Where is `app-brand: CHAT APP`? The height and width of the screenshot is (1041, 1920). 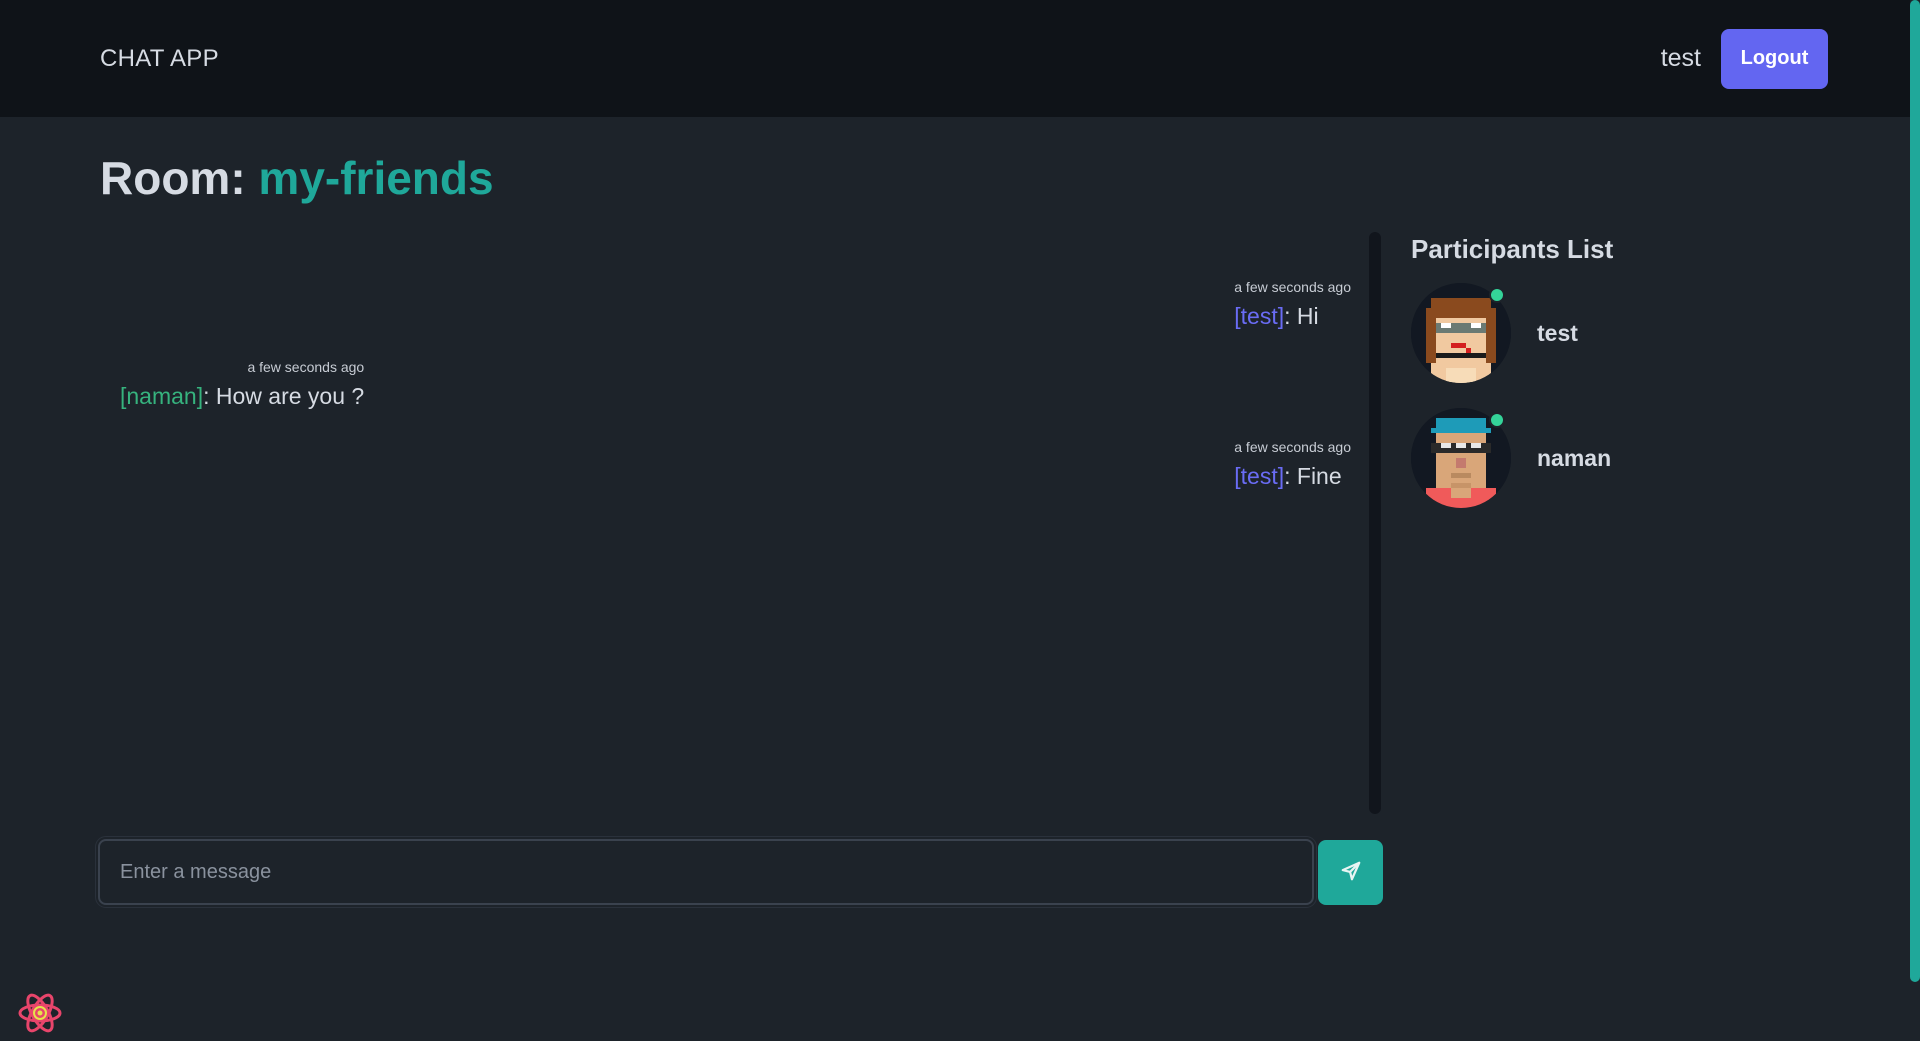
app-brand: CHAT APP is located at coordinates (159, 59).